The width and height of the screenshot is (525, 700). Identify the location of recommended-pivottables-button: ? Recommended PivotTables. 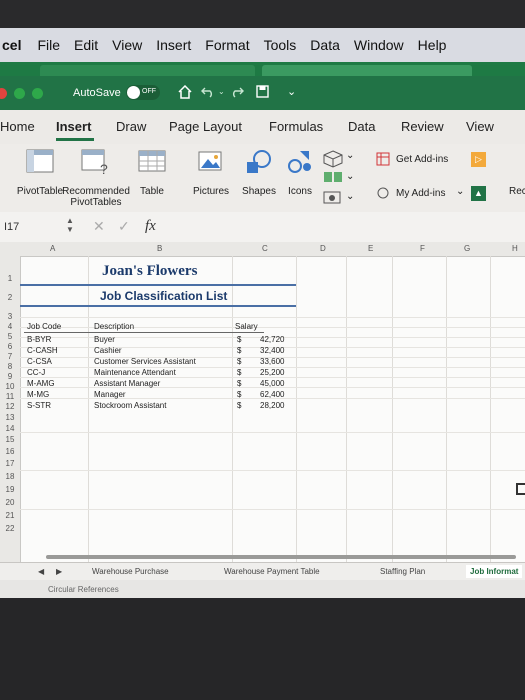
(96, 178).